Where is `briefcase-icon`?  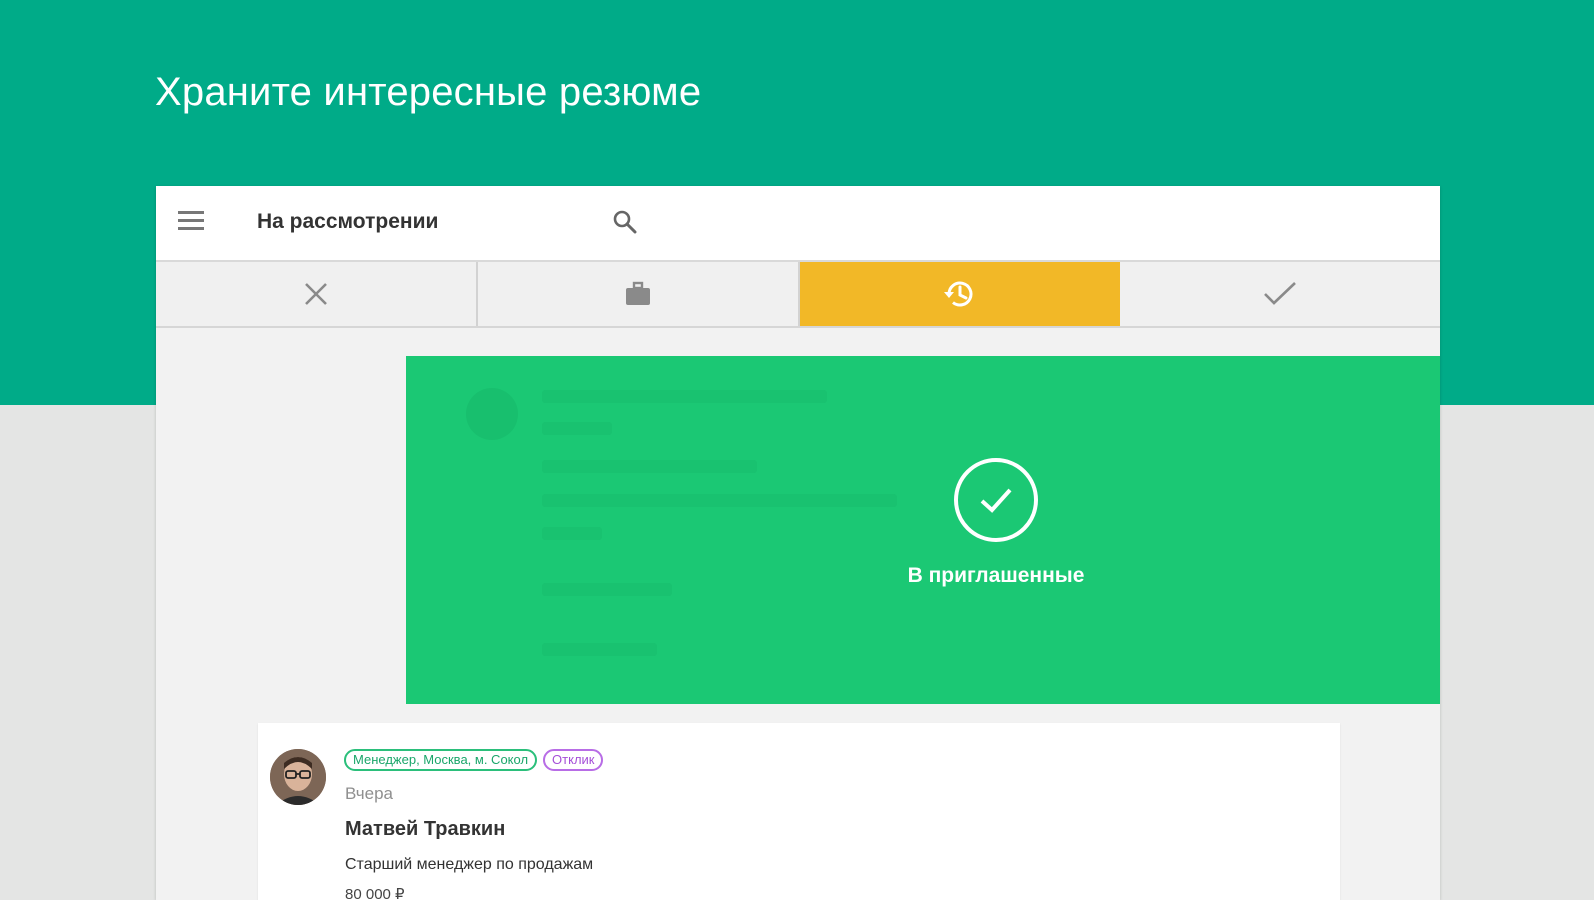
briefcase-icon is located at coordinates (638, 293).